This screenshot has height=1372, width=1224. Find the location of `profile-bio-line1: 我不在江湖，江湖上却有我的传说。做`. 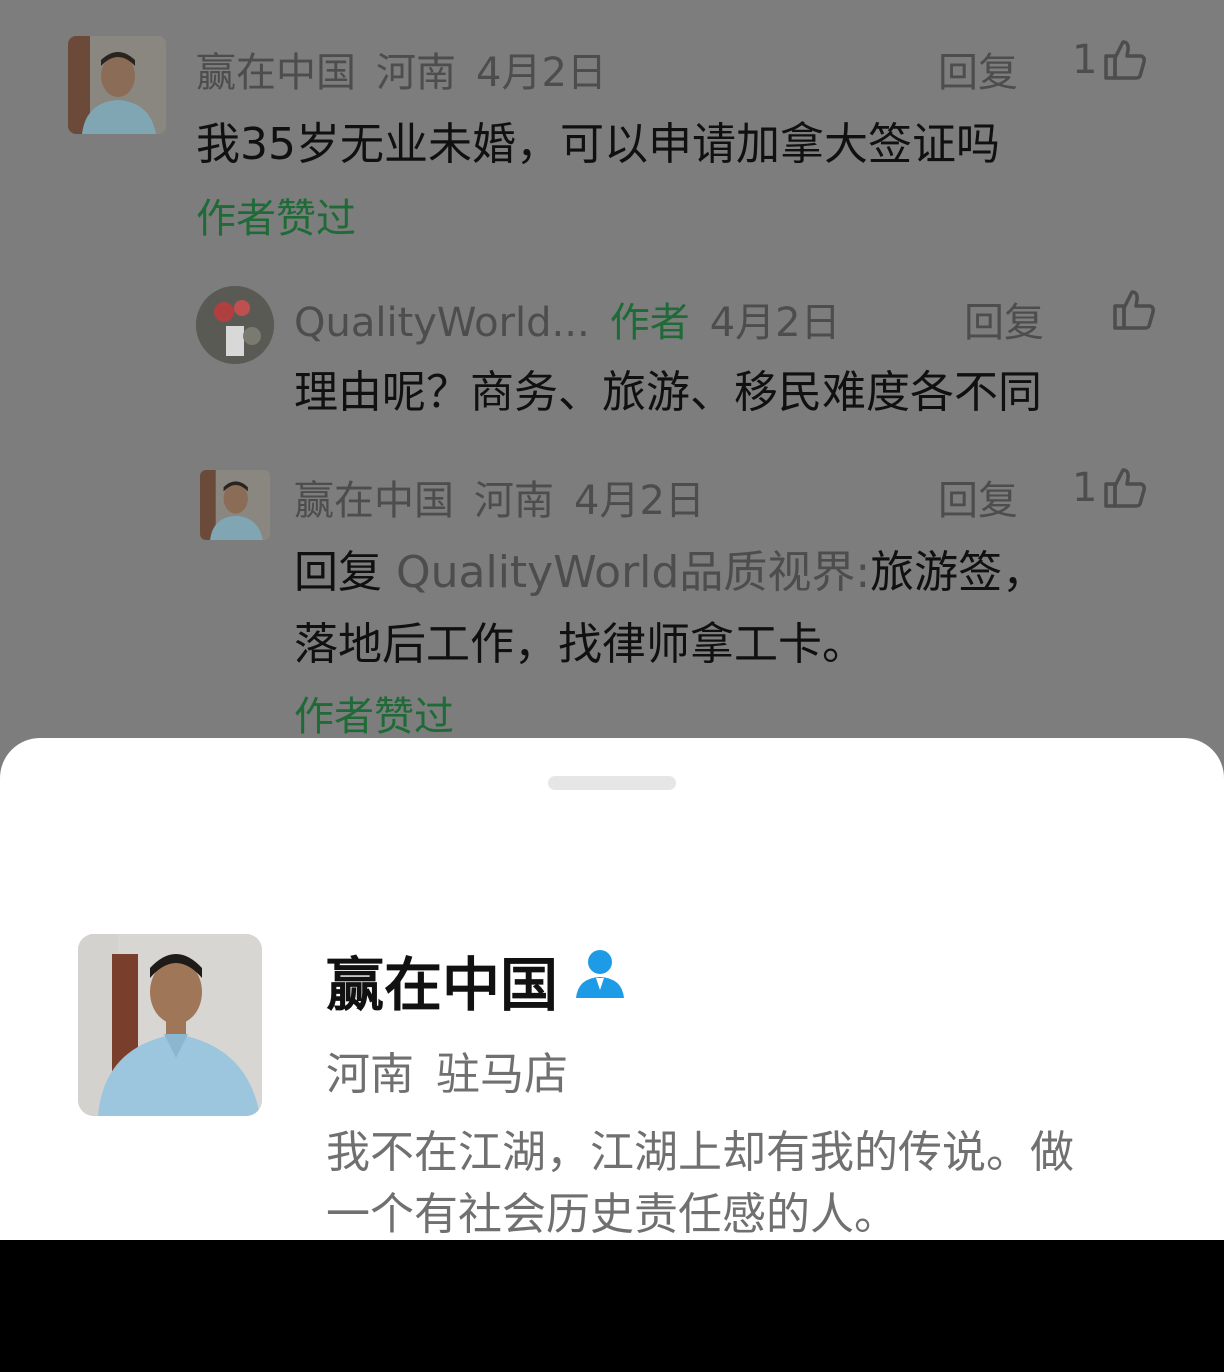

profile-bio-line1: 我不在江湖，江湖上却有我的传说。做 is located at coordinates (700, 1152).